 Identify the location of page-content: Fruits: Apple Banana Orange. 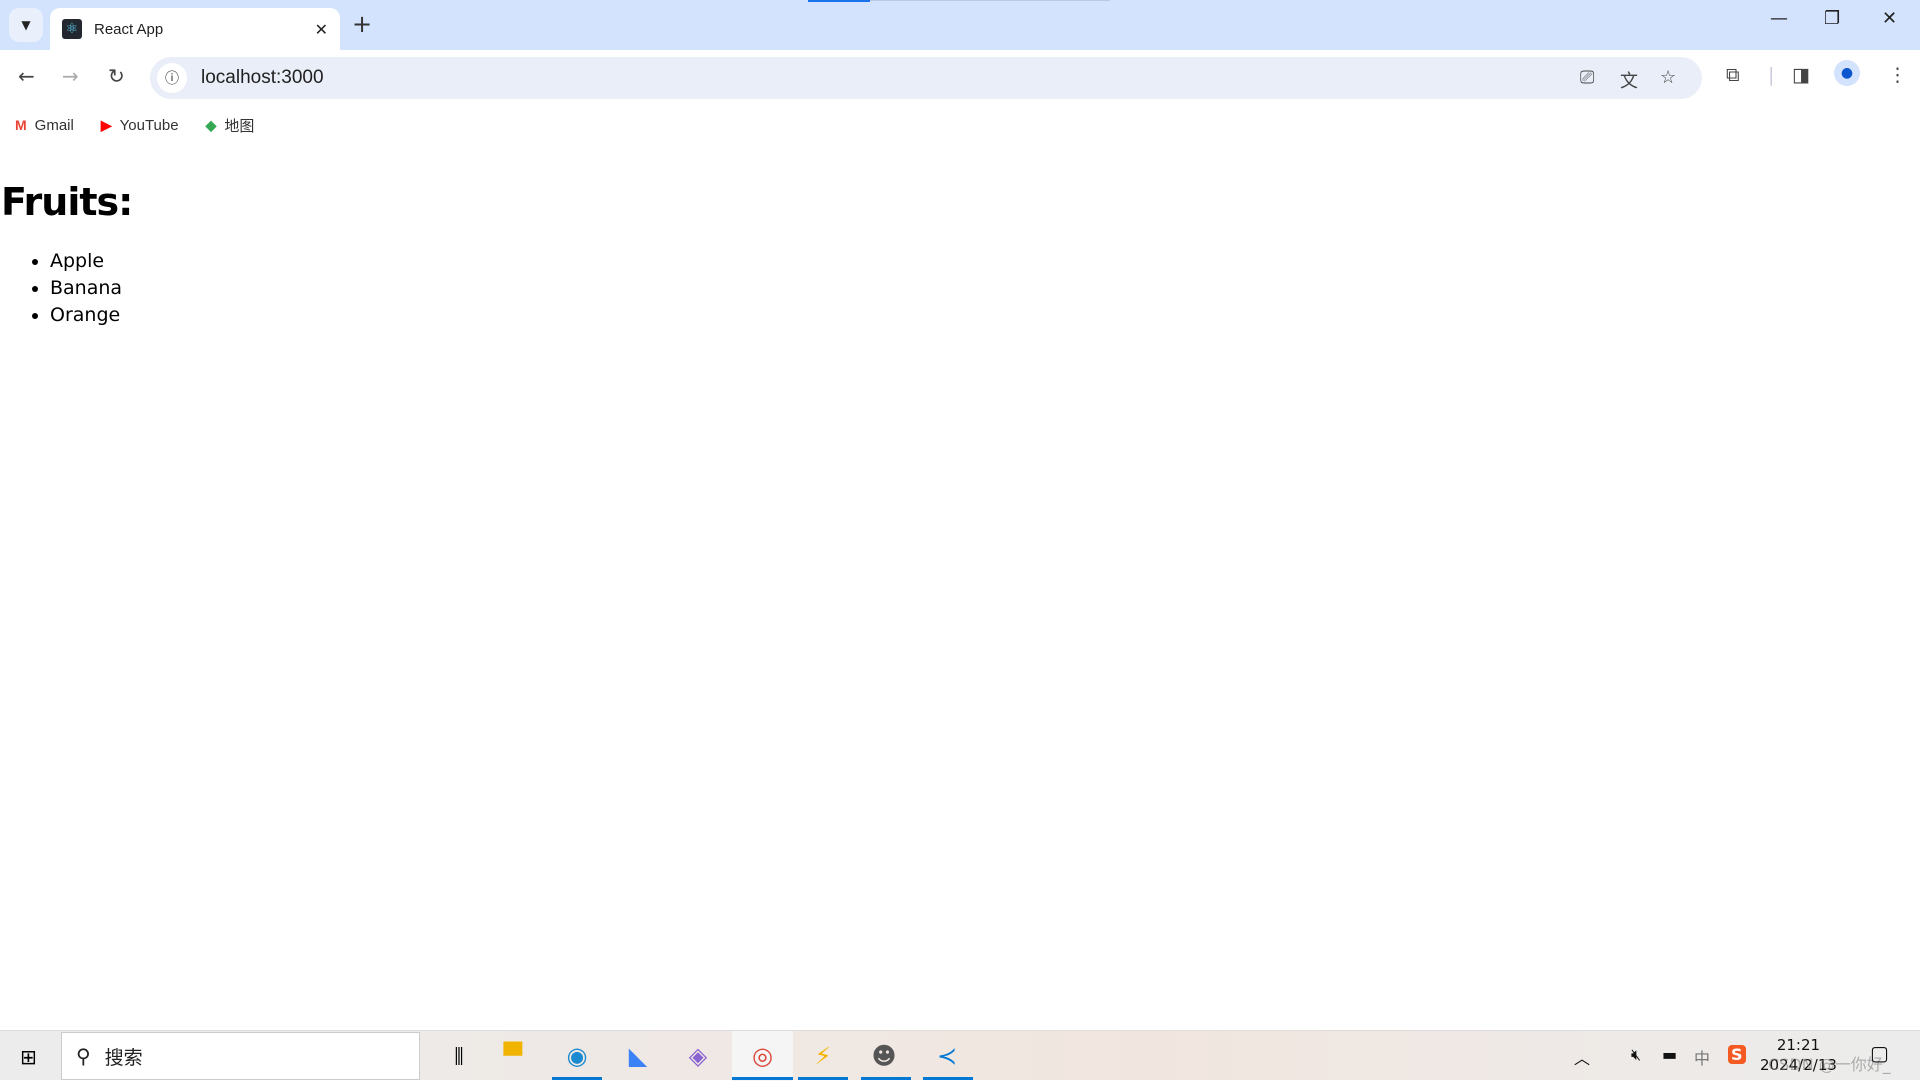
(66, 254).